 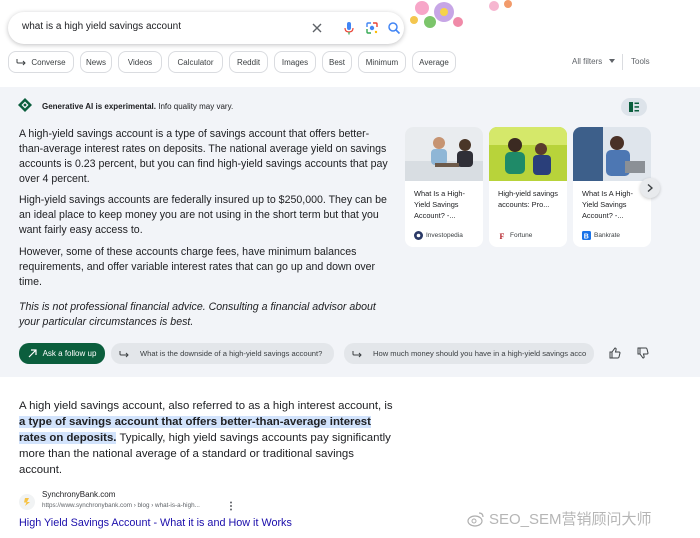 I want to click on chip-label: Calculator, so click(x=195, y=62).